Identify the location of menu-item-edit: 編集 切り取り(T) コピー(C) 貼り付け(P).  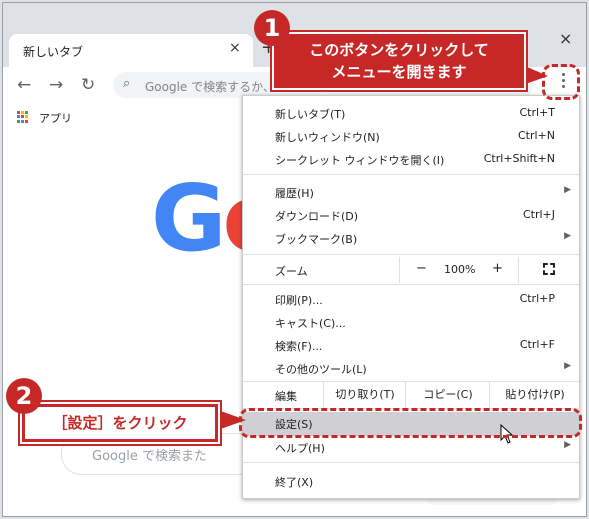
(411, 395).